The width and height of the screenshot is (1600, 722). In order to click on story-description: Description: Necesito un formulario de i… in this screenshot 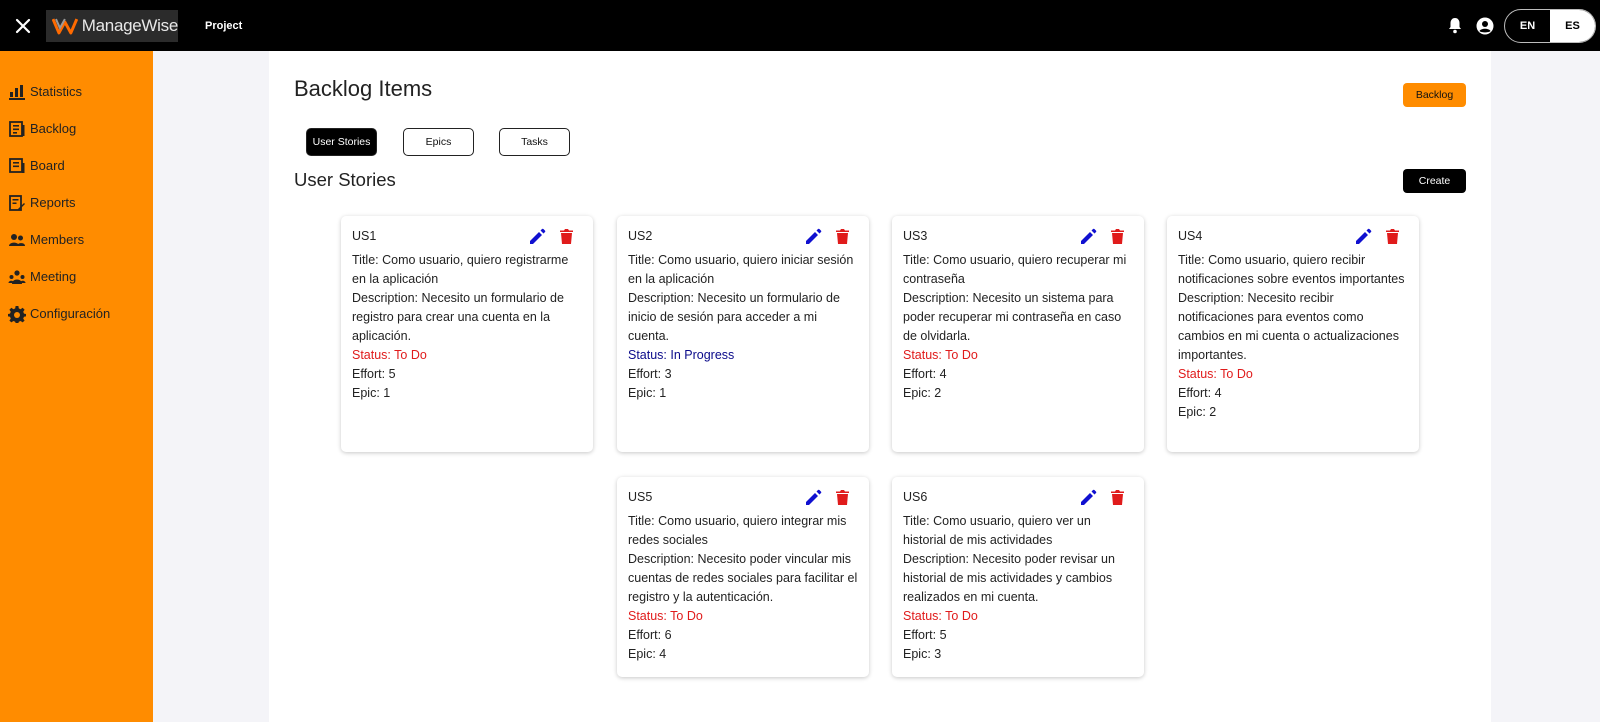, I will do `click(734, 317)`.